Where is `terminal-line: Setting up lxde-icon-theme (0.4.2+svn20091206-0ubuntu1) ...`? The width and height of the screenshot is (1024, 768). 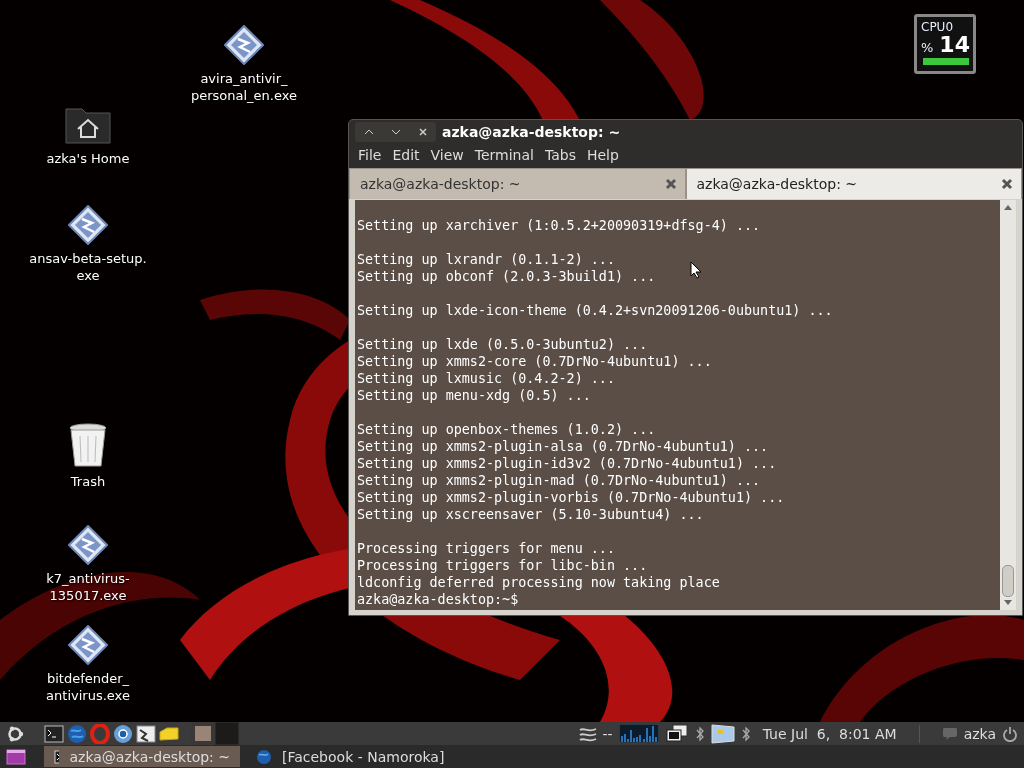 terminal-line: Setting up lxde-icon-theme (0.4.2+svn20091206-0ubuntu1) ... is located at coordinates (595, 310).